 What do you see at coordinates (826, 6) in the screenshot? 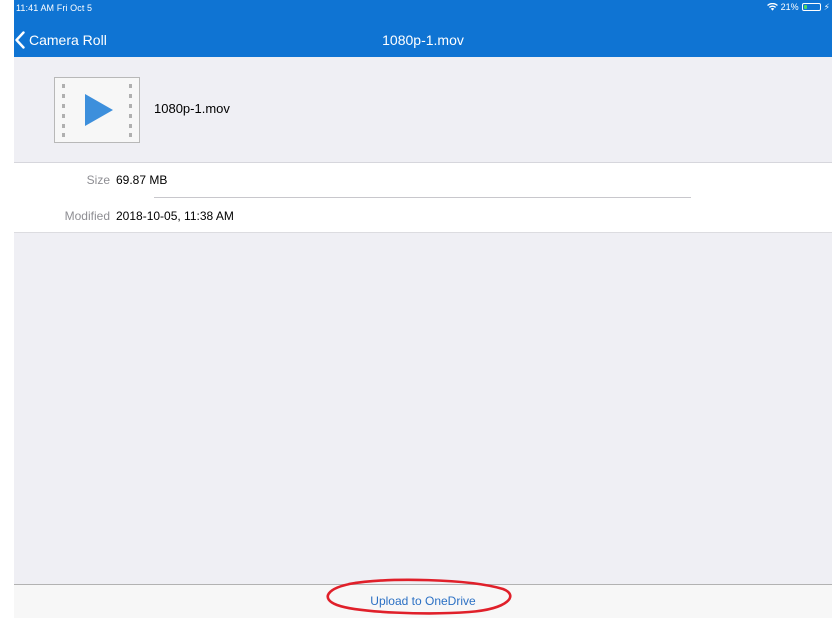
I see `charging-bolt-icon: ⚡` at bounding box center [826, 6].